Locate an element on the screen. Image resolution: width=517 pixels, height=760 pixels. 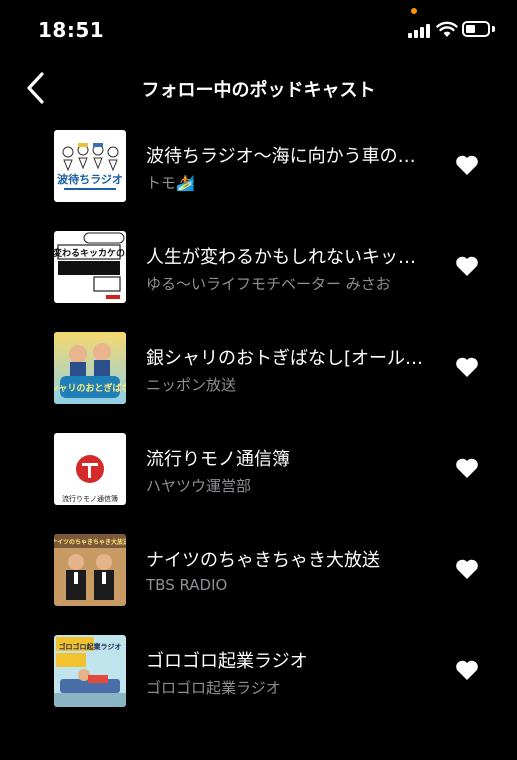
podcast-author: ゴロゴロ起業ラジオ is located at coordinates (213, 688).